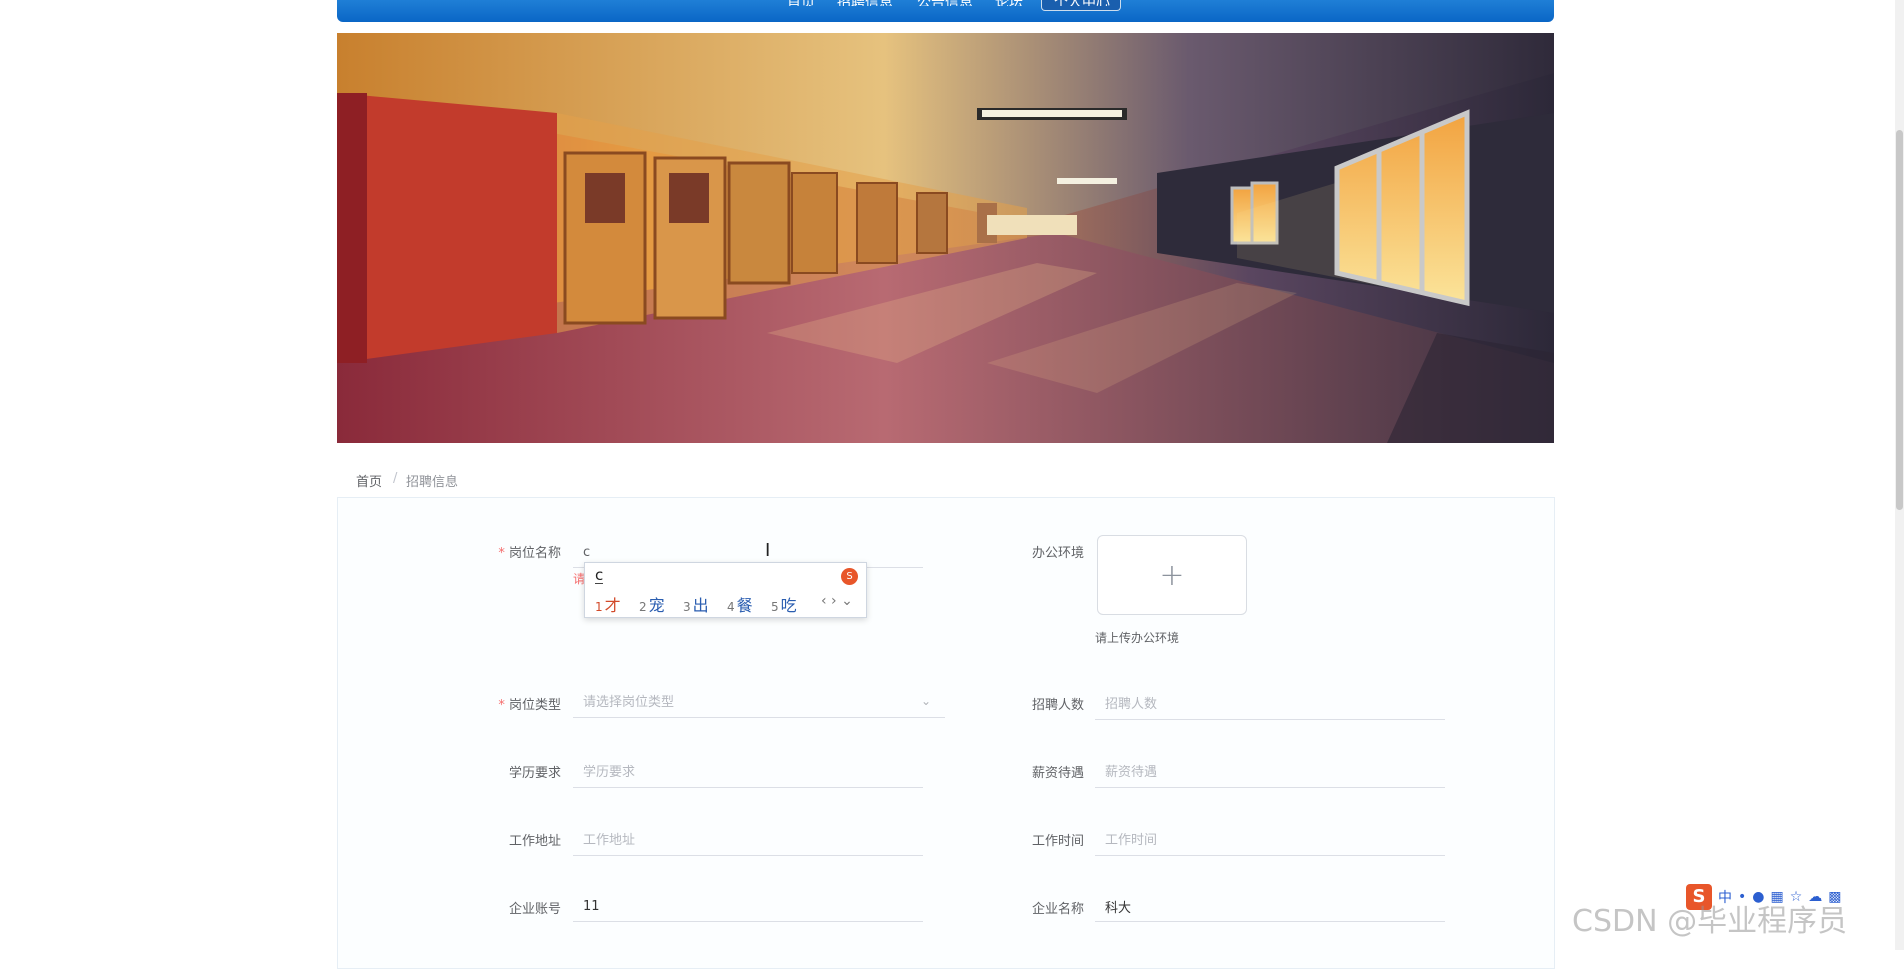  I want to click on ime-page-nav: ‹ › ⌄, so click(837, 601).